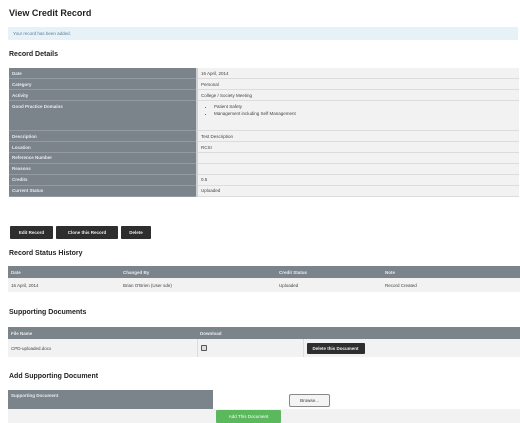  Describe the element at coordinates (329, 272) in the screenshot. I see `column-header: Credit Status` at that location.